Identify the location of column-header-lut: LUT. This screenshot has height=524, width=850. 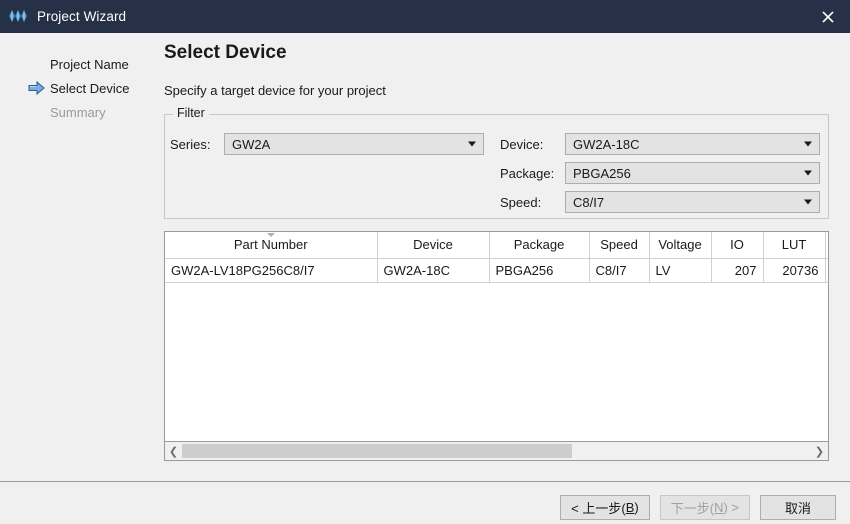
(794, 245).